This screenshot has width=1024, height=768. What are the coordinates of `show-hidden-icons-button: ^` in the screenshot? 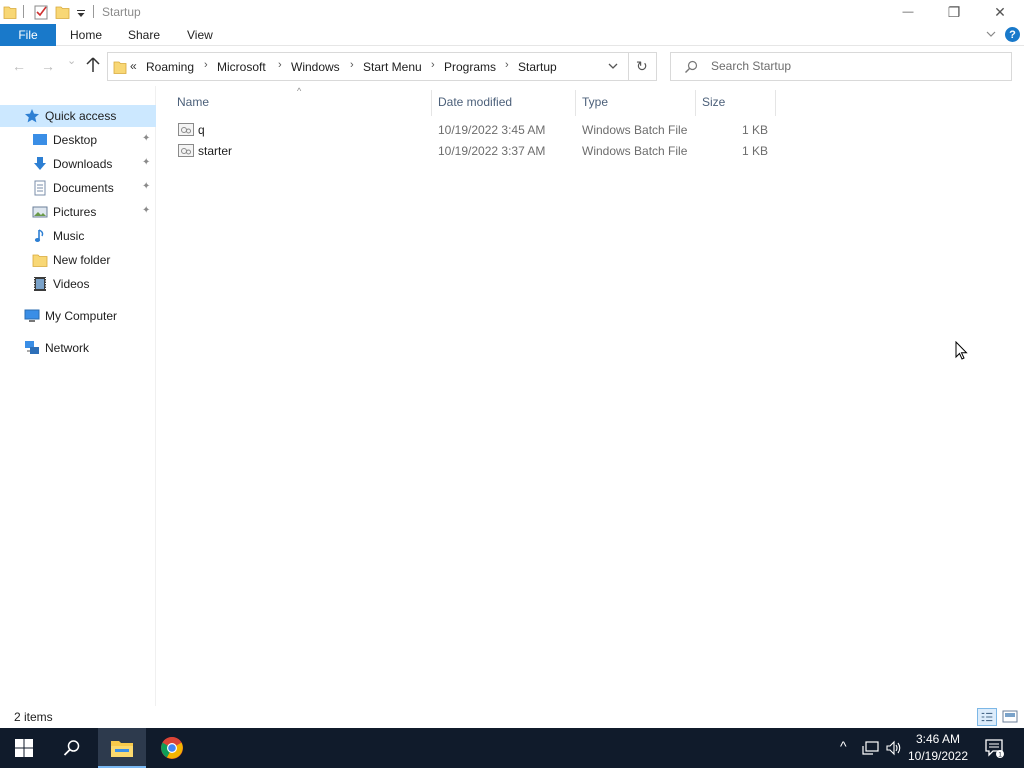 It's located at (843, 746).